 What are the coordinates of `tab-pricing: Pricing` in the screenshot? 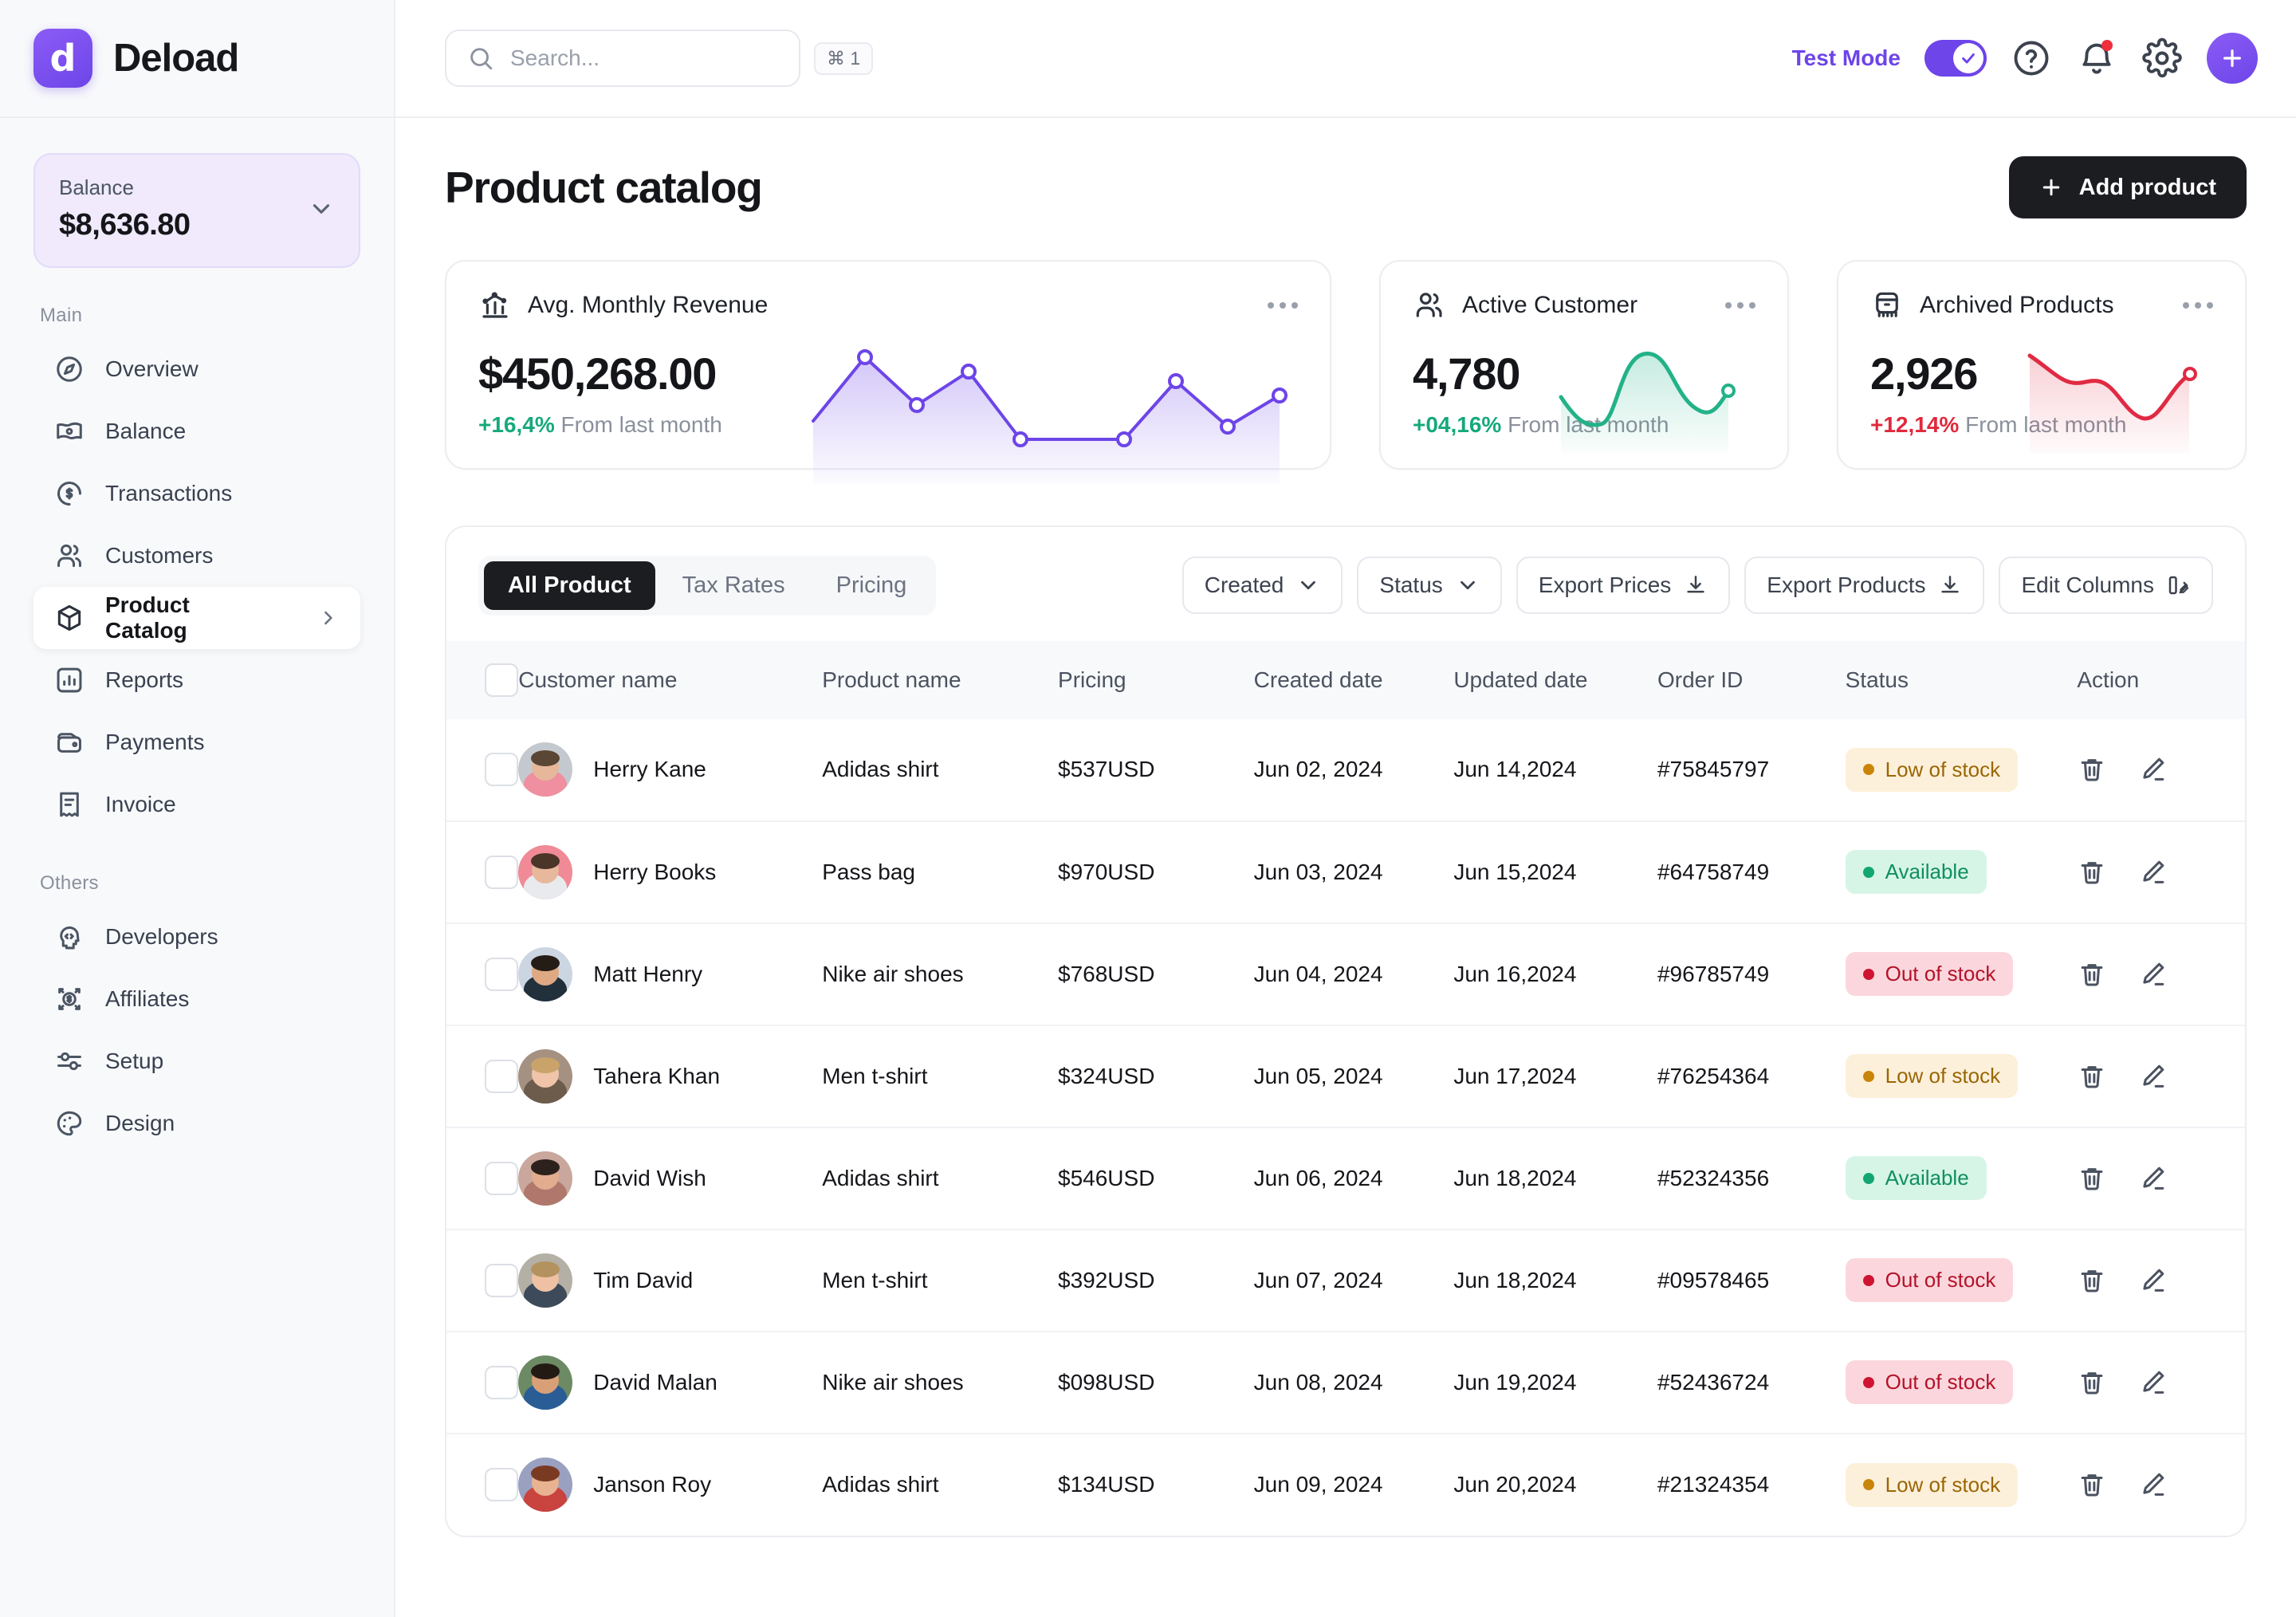 It's located at (871, 586).